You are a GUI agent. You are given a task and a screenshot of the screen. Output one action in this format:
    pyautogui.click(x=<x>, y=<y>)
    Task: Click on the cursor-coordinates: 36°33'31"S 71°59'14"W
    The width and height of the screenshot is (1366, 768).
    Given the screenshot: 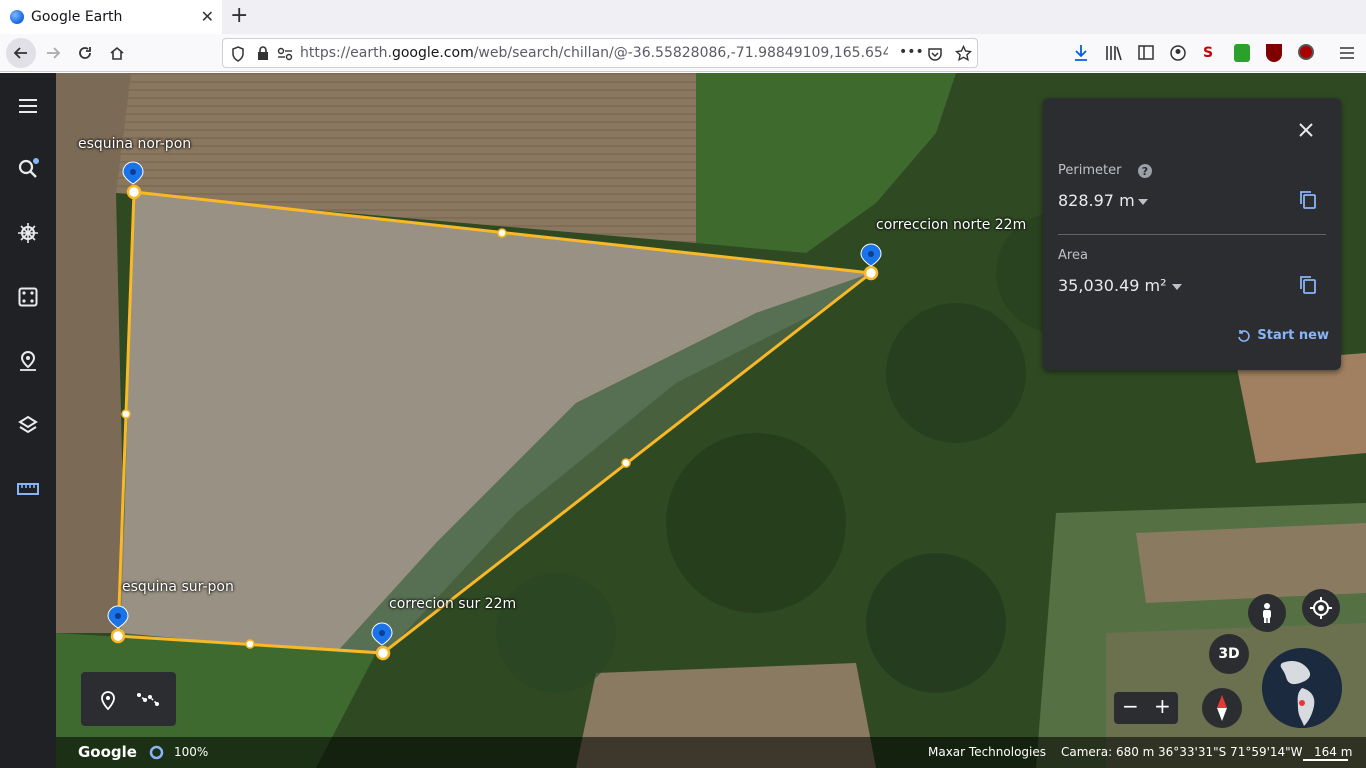 What is the action you would take?
    pyautogui.click(x=1230, y=752)
    